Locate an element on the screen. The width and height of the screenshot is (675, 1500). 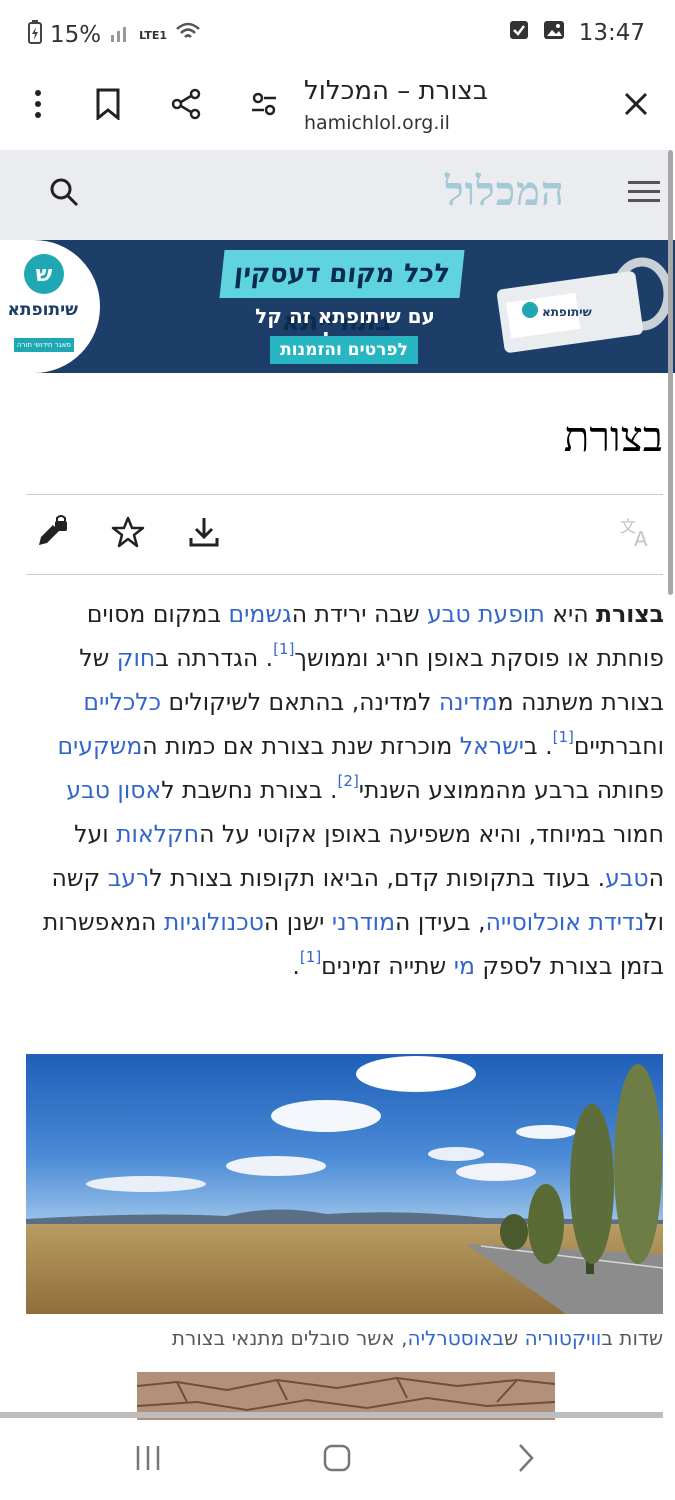
paragraph-link: טבע is located at coordinates (627, 878).